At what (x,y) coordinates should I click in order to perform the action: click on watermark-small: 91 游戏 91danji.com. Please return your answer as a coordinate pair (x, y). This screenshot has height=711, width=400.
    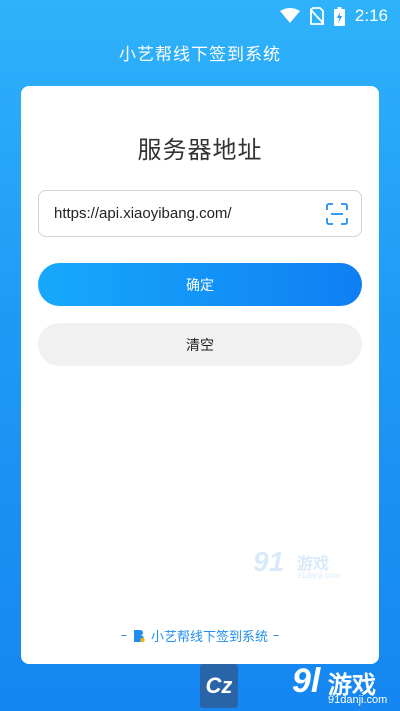
    Looking at the image, I should click on (303, 565).